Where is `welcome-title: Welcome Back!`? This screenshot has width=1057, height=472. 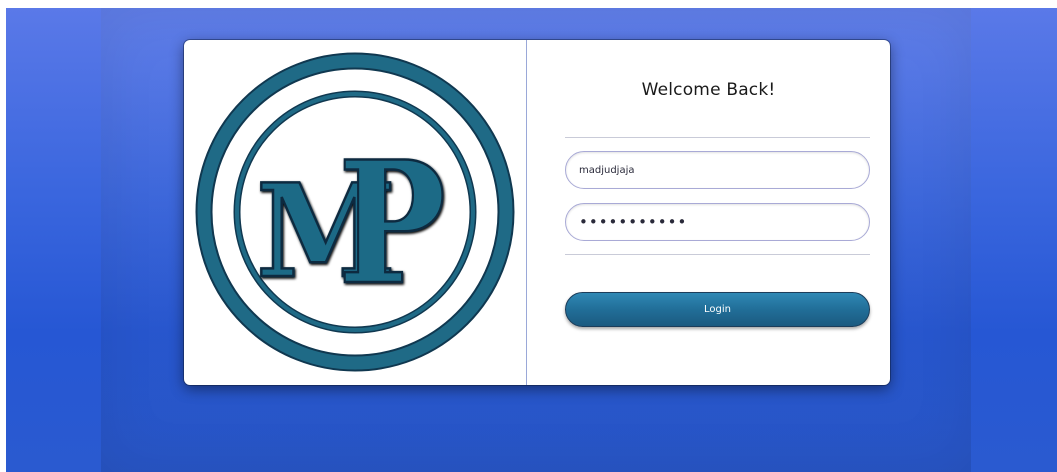
welcome-title: Welcome Back! is located at coordinates (708, 90).